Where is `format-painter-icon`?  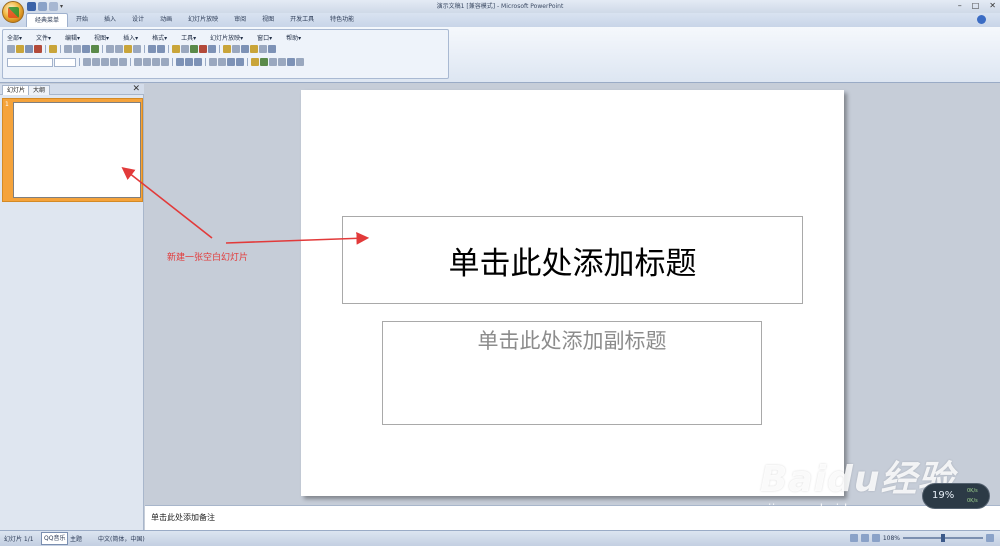 format-painter-icon is located at coordinates (53, 49).